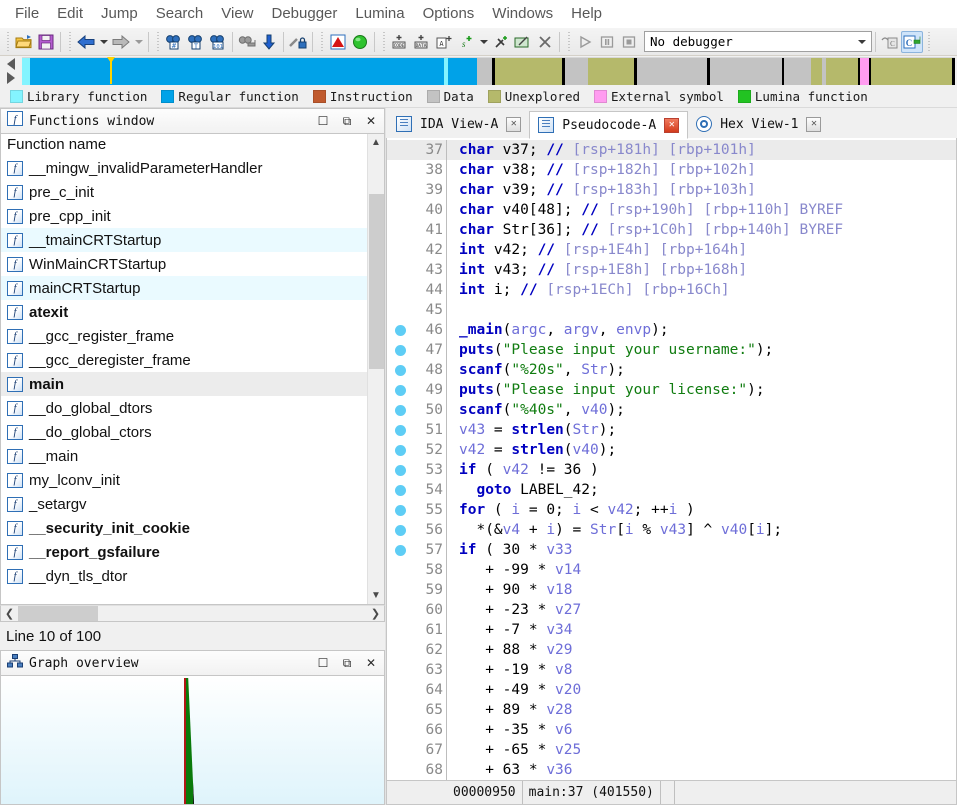 The height and width of the screenshot is (805, 957). What do you see at coordinates (671, 330) in the screenshot?
I see `code-line: 46 _main(argc, argv, envp);` at bounding box center [671, 330].